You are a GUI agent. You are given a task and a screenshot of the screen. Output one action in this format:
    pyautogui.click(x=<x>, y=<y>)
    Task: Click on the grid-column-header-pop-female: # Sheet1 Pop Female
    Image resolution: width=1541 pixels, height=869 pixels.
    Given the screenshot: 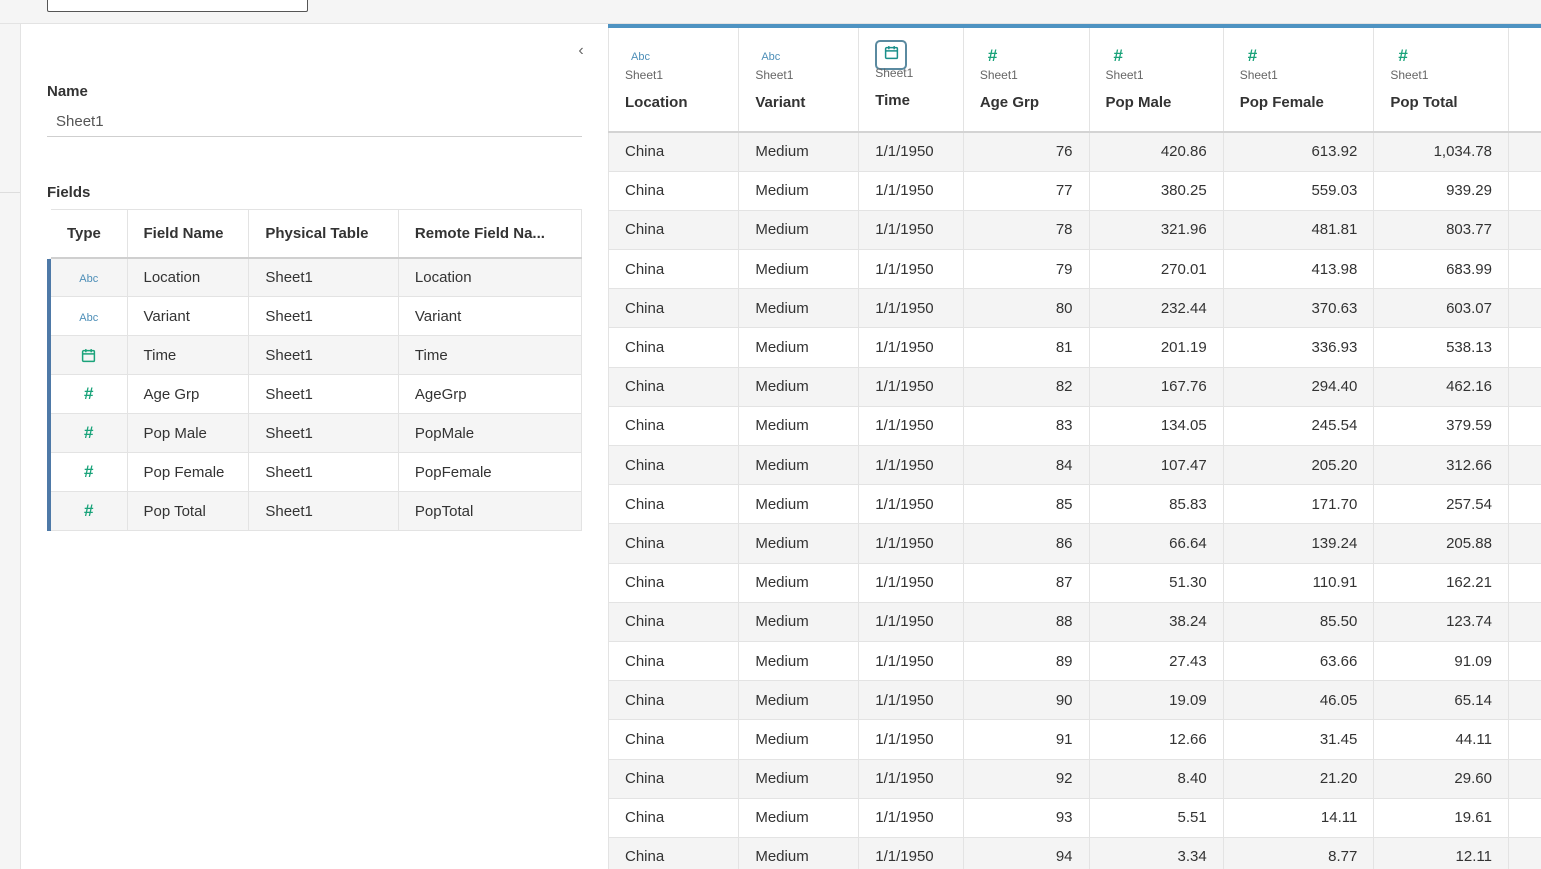 What is the action you would take?
    pyautogui.click(x=1299, y=78)
    